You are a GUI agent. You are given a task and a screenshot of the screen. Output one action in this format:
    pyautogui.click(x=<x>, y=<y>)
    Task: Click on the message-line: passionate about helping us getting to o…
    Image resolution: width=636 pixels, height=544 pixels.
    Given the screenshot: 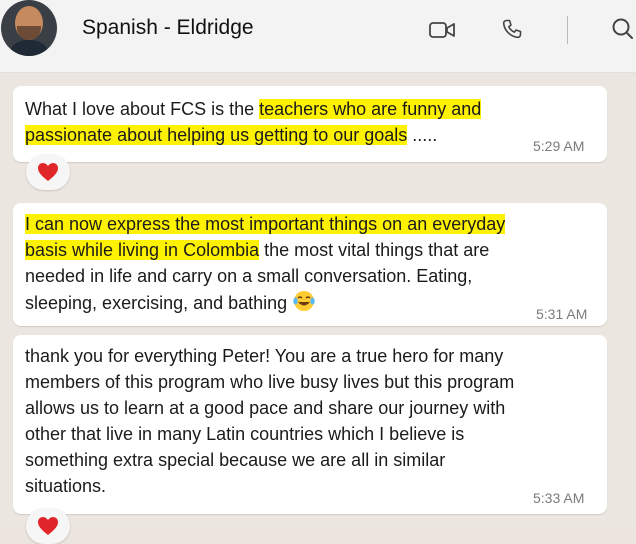 What is the action you would take?
    pyautogui.click(x=285, y=135)
    